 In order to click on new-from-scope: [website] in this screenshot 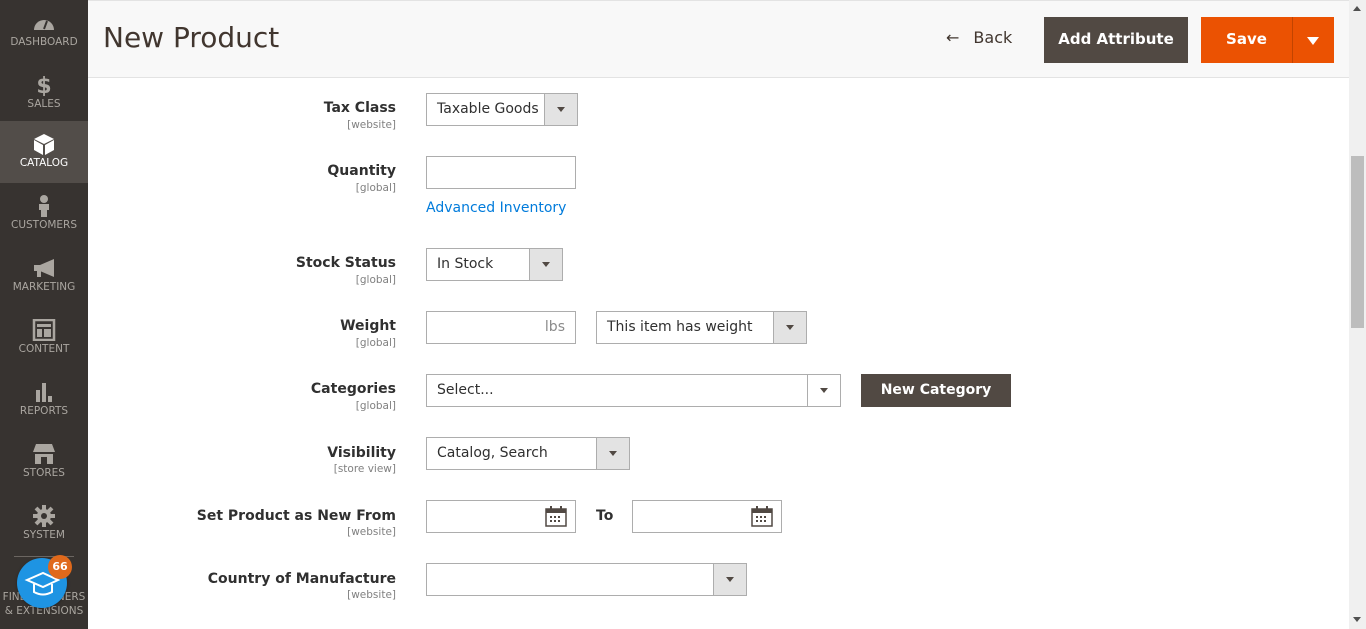, I will do `click(371, 532)`.